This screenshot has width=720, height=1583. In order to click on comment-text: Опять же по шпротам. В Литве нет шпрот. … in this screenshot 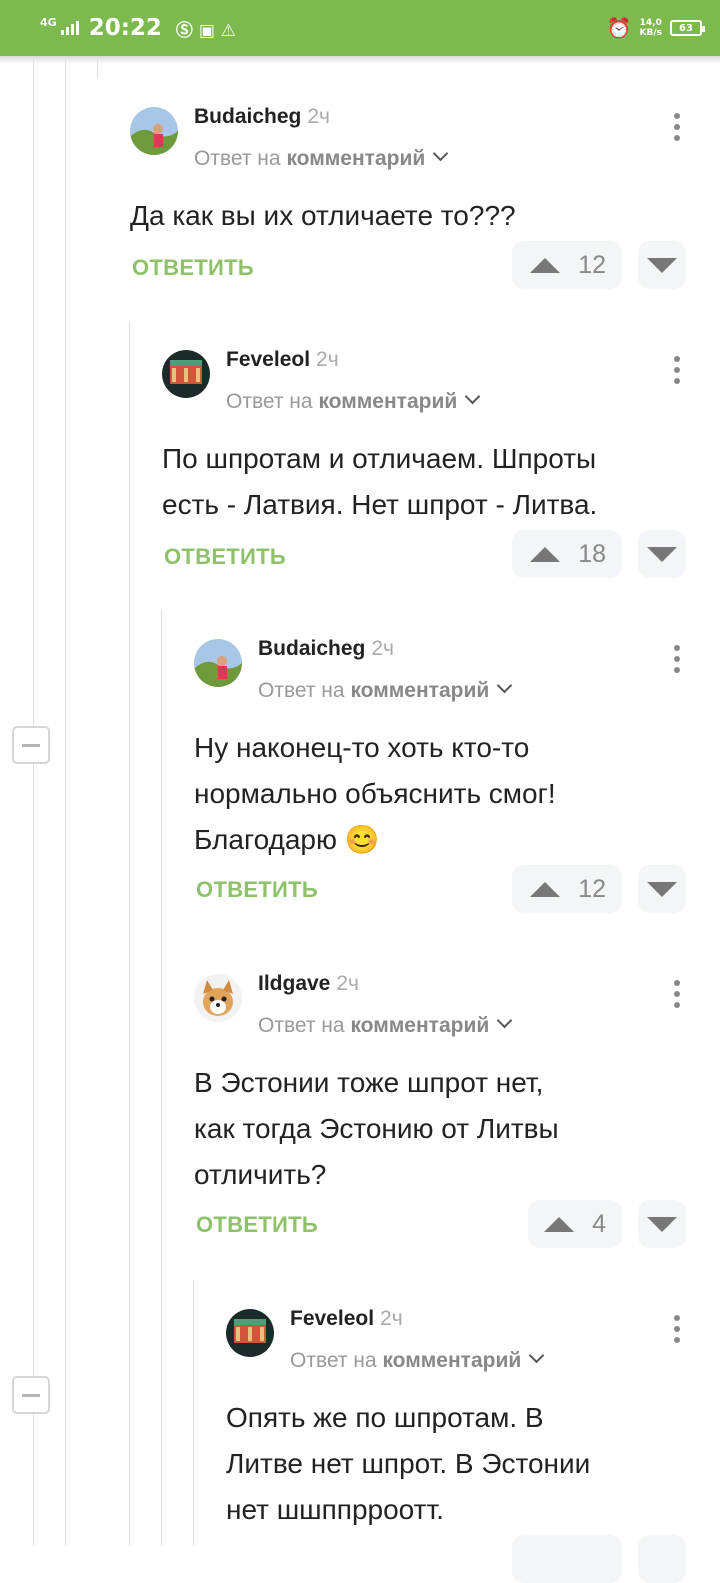, I will do `click(408, 1464)`.